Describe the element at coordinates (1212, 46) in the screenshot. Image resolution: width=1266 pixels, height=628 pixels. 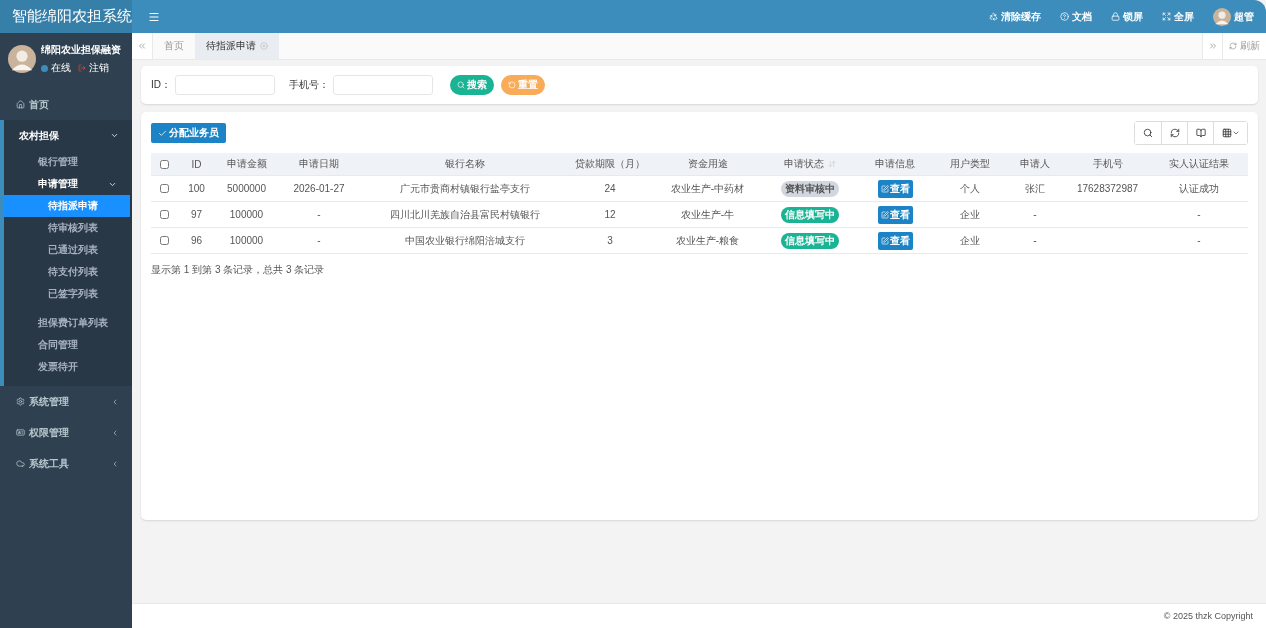
I see `double-chevron-right-icon` at that location.